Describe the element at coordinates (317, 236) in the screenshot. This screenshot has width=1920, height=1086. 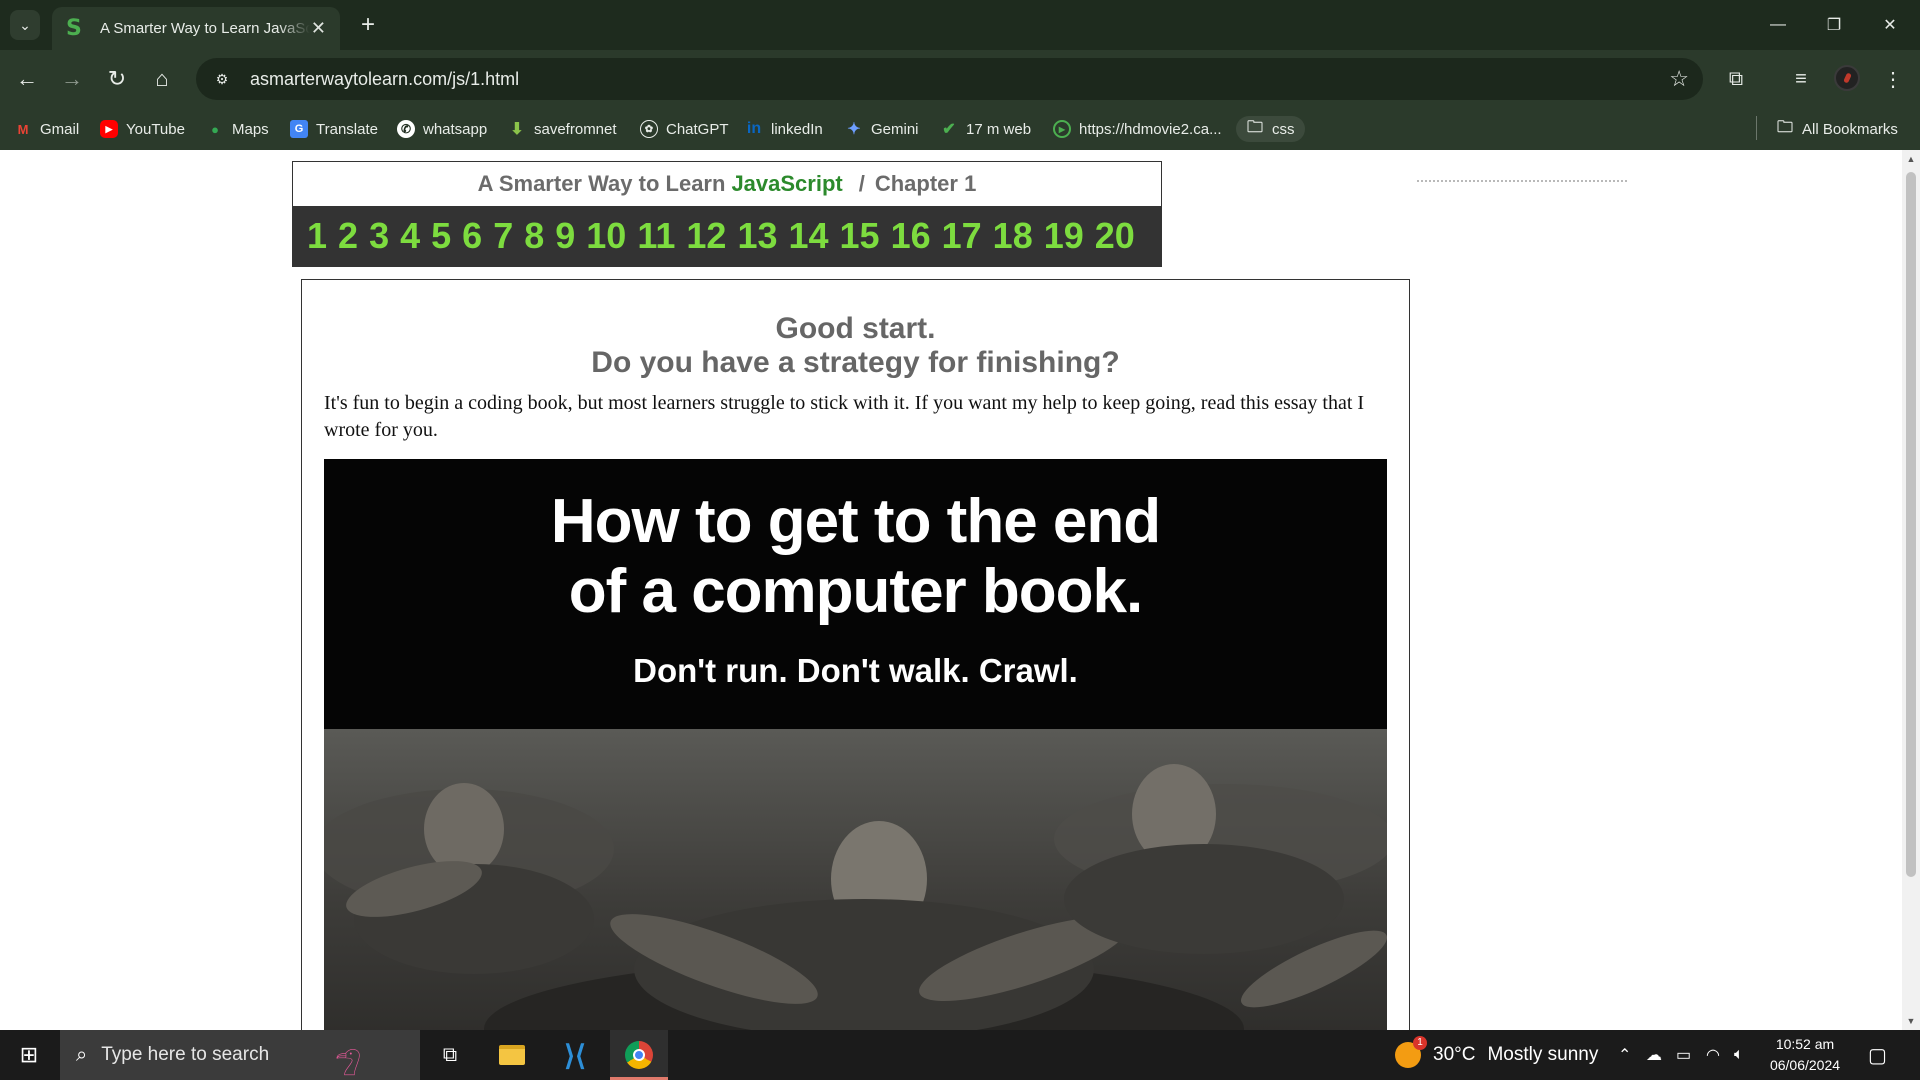
I see `chapter-link-1: 1` at that location.